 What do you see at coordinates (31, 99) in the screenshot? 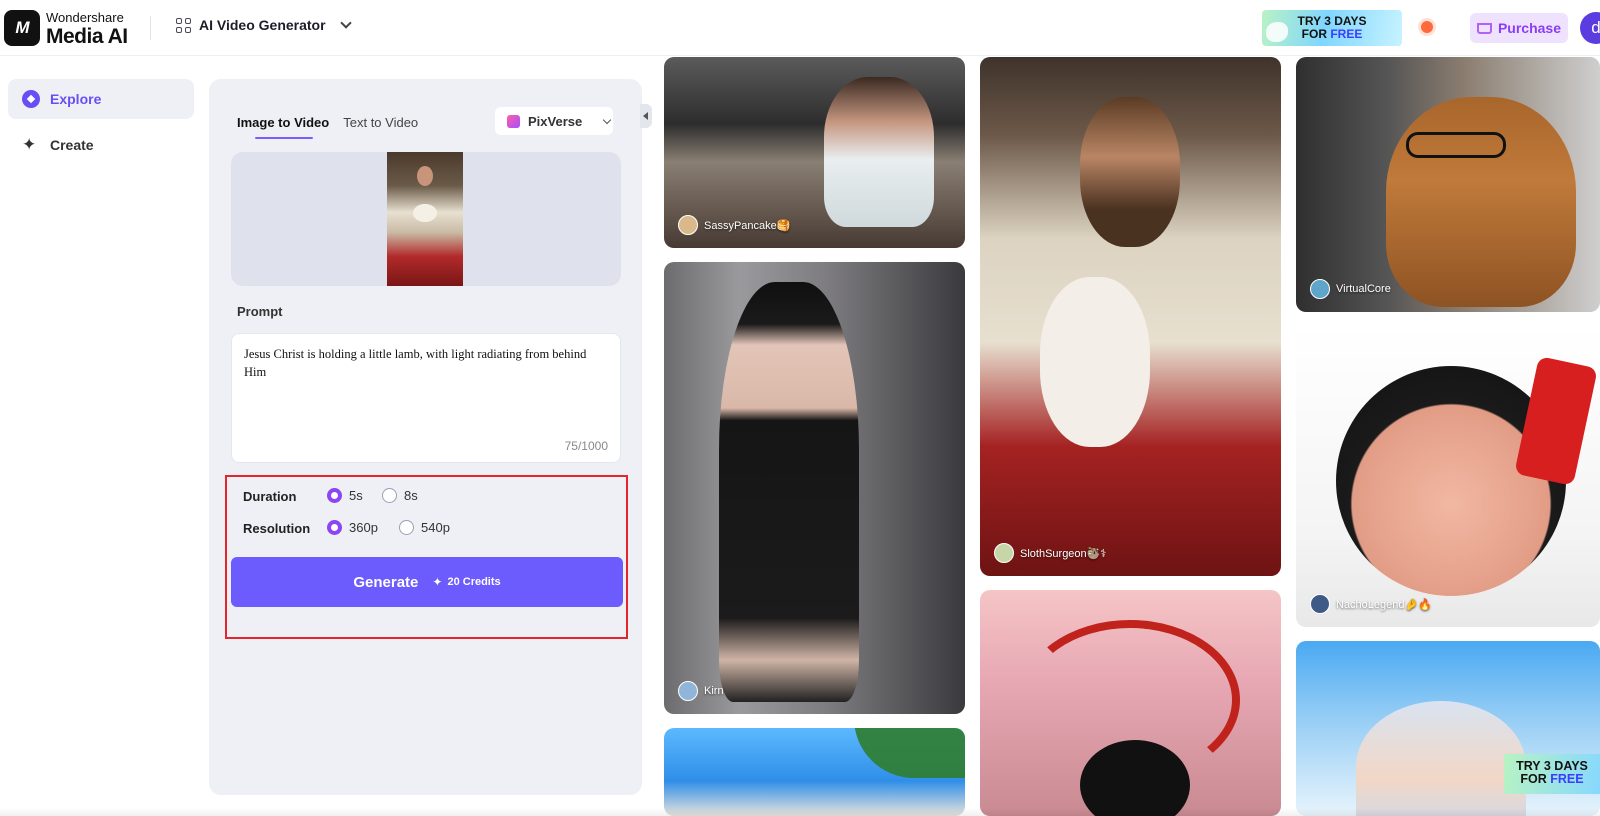
I see `compass-icon` at bounding box center [31, 99].